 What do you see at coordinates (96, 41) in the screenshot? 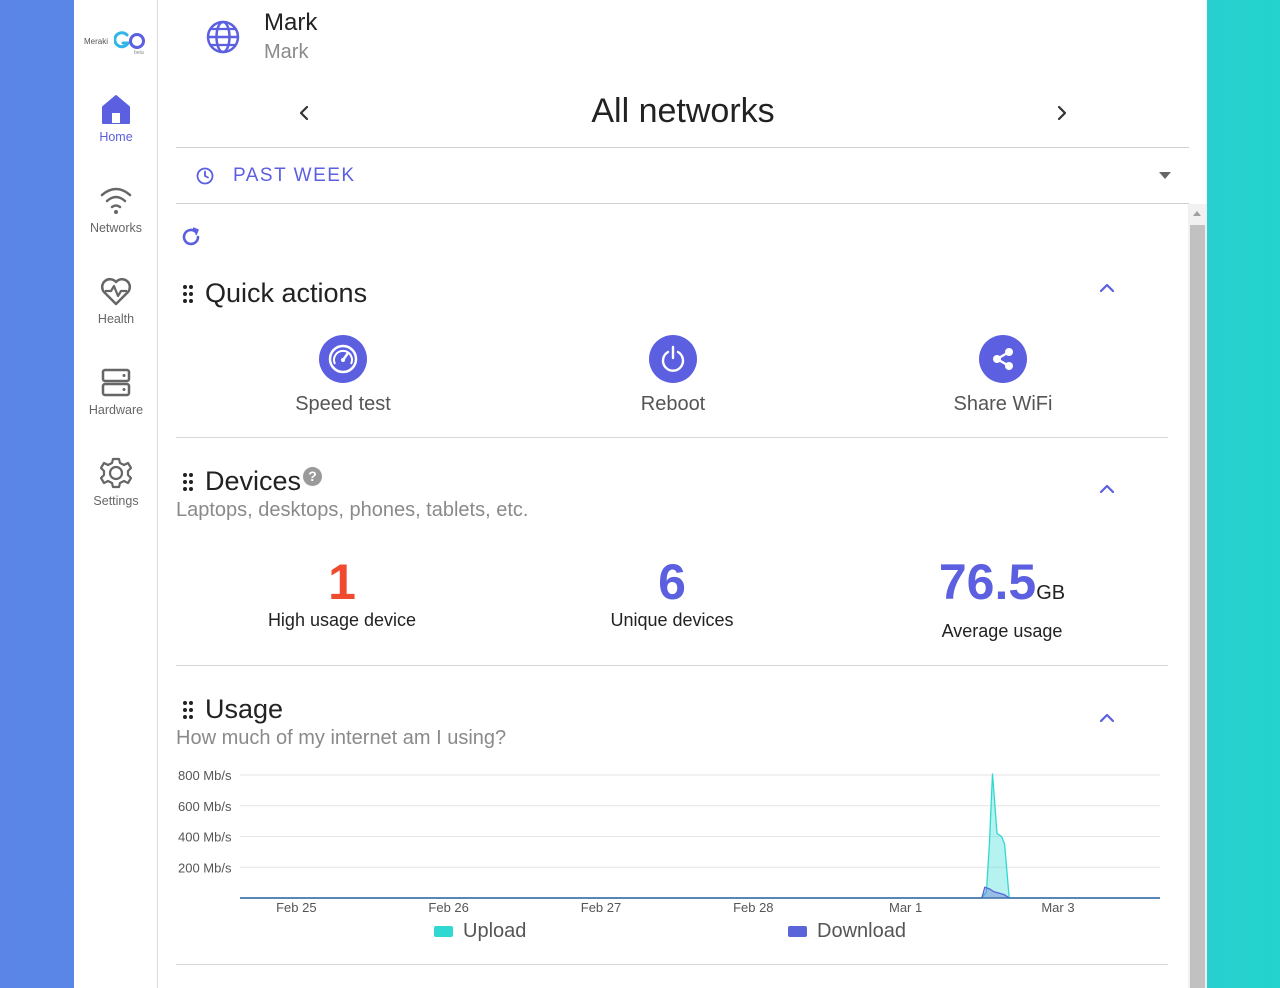
I see `logo-brand: Meraki` at bounding box center [96, 41].